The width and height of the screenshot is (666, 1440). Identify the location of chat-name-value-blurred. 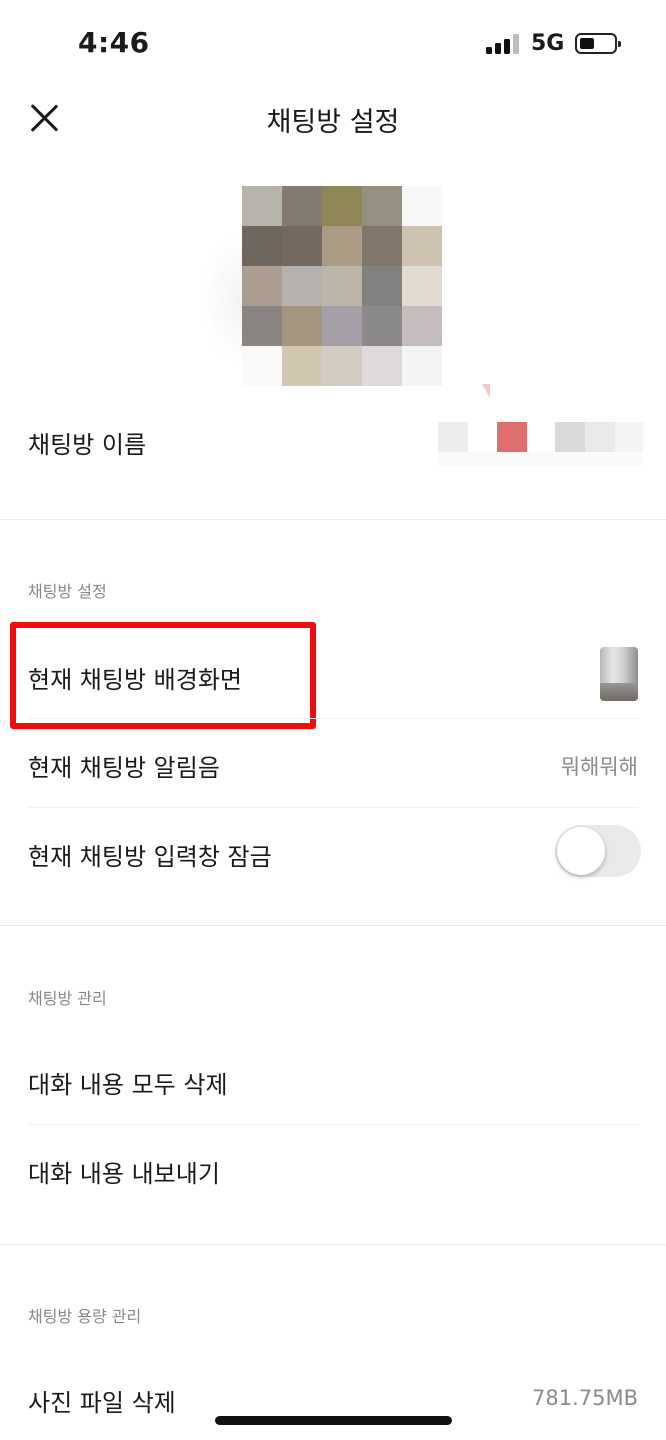
(543, 428).